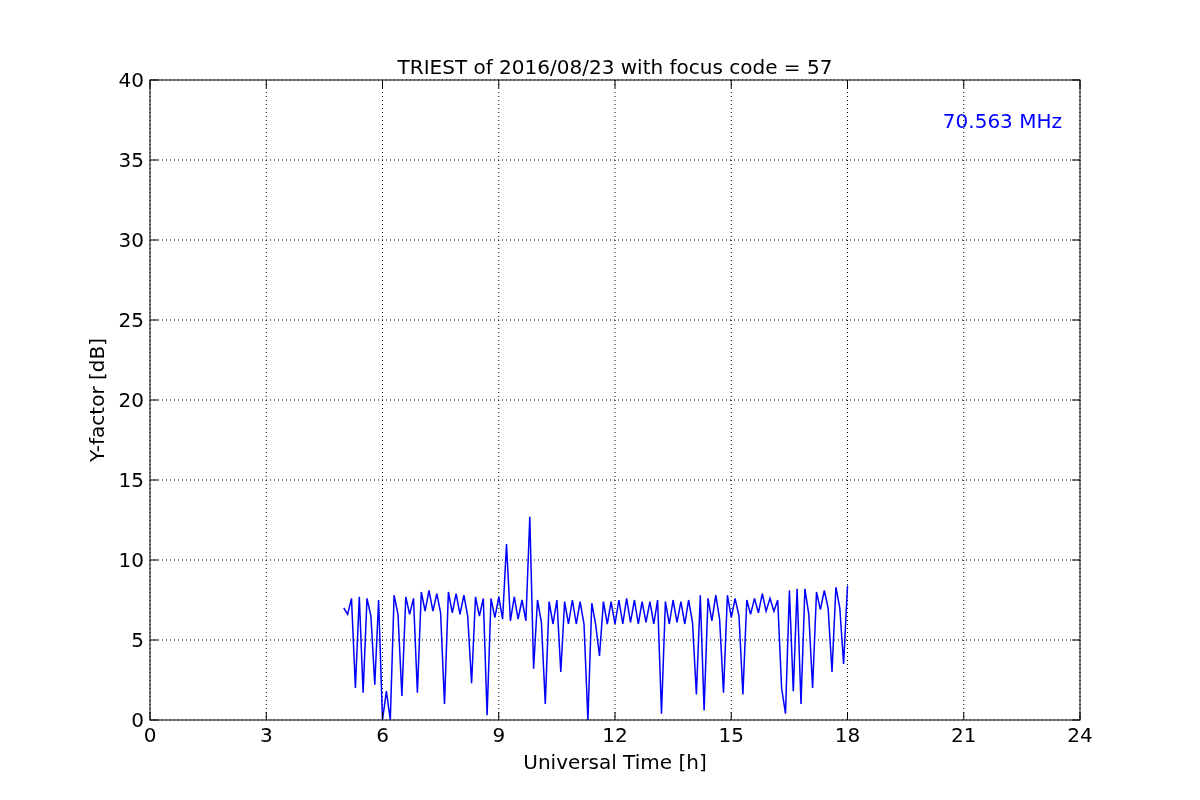 This screenshot has height=800, width=1200. What do you see at coordinates (382, 735) in the screenshot?
I see `tick-label: 6` at bounding box center [382, 735].